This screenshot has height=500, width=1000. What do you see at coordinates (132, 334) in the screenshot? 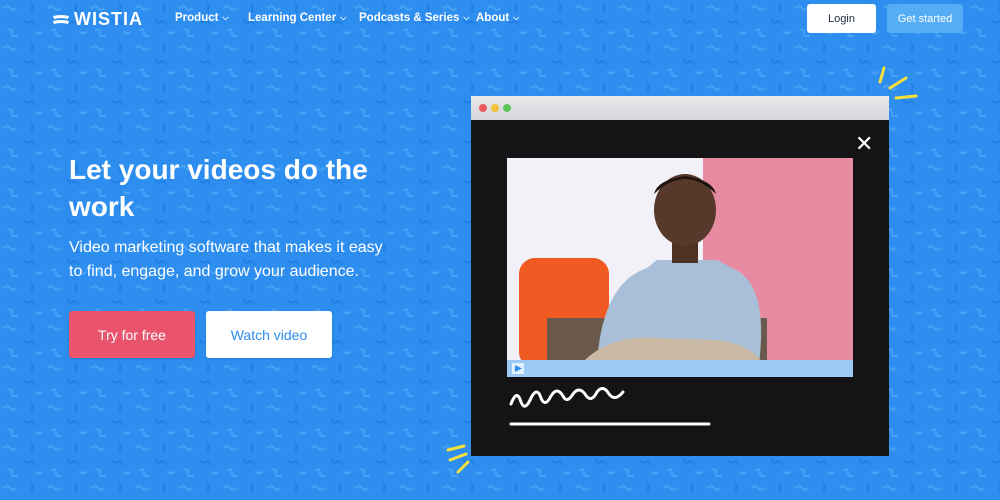
I see `try-for-free-button: Try for free` at bounding box center [132, 334].